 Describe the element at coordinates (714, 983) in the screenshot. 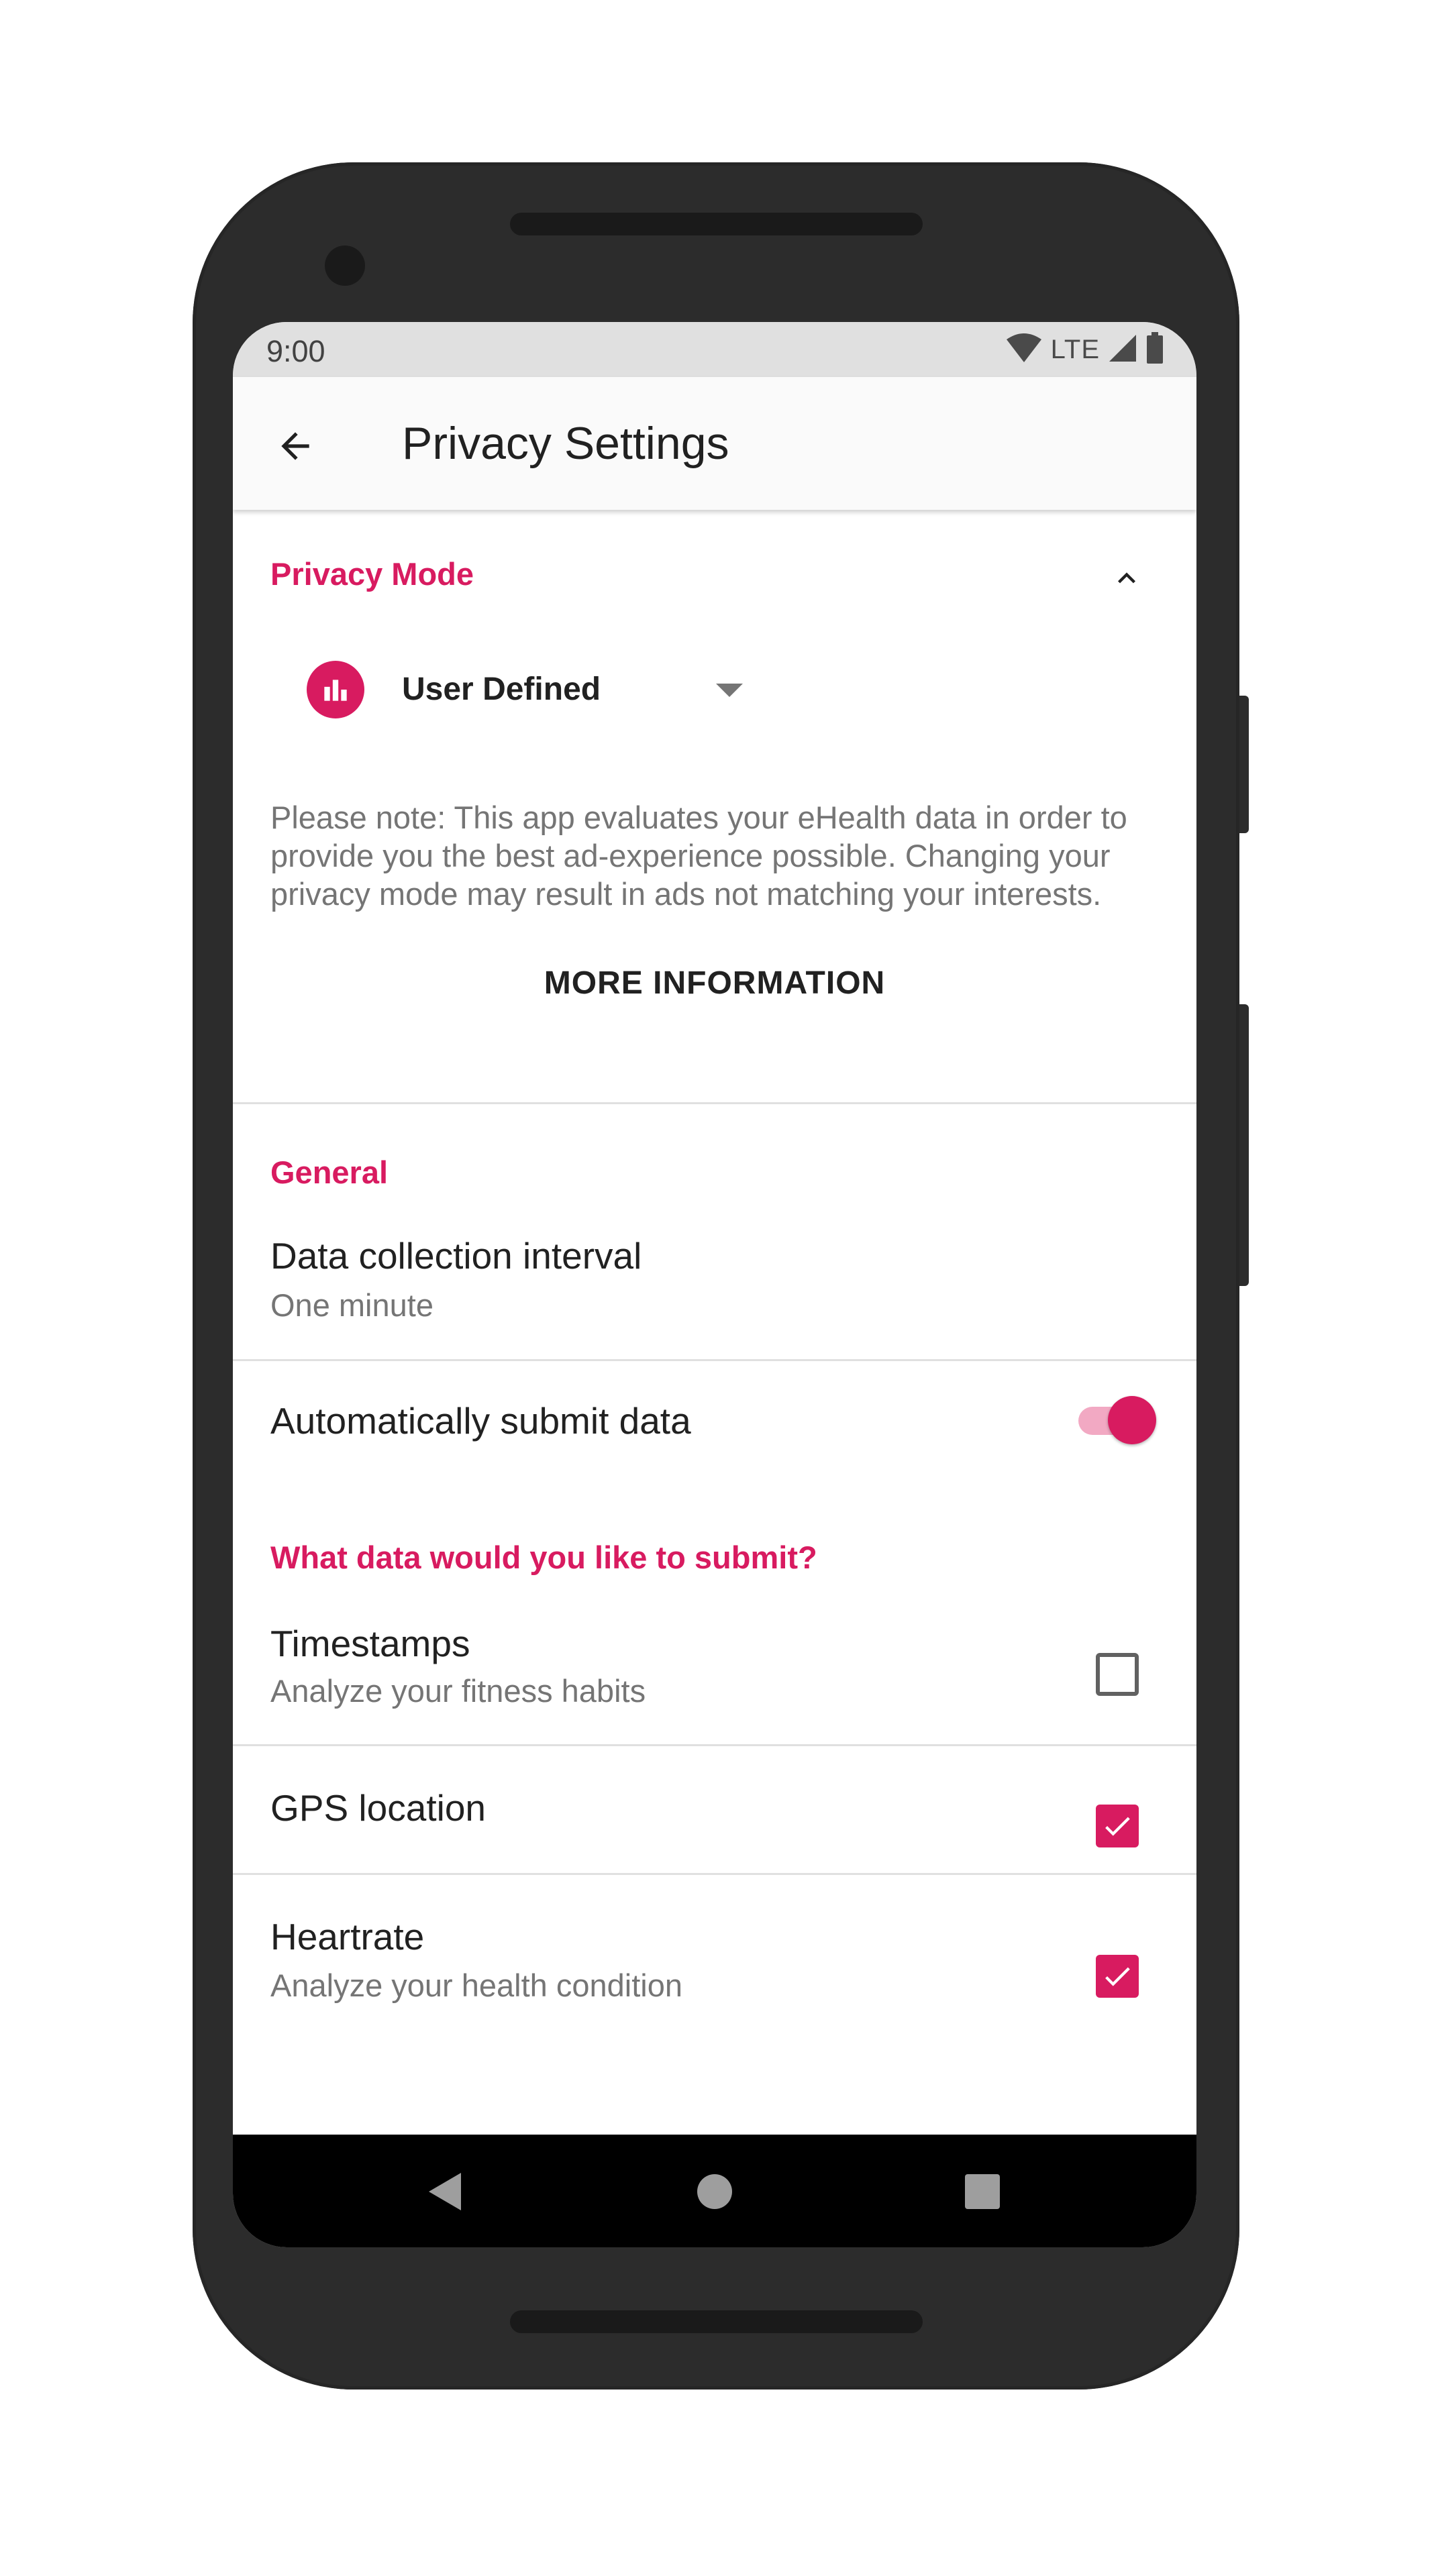

I see `more-information-button: MORE INFORMATION` at that location.